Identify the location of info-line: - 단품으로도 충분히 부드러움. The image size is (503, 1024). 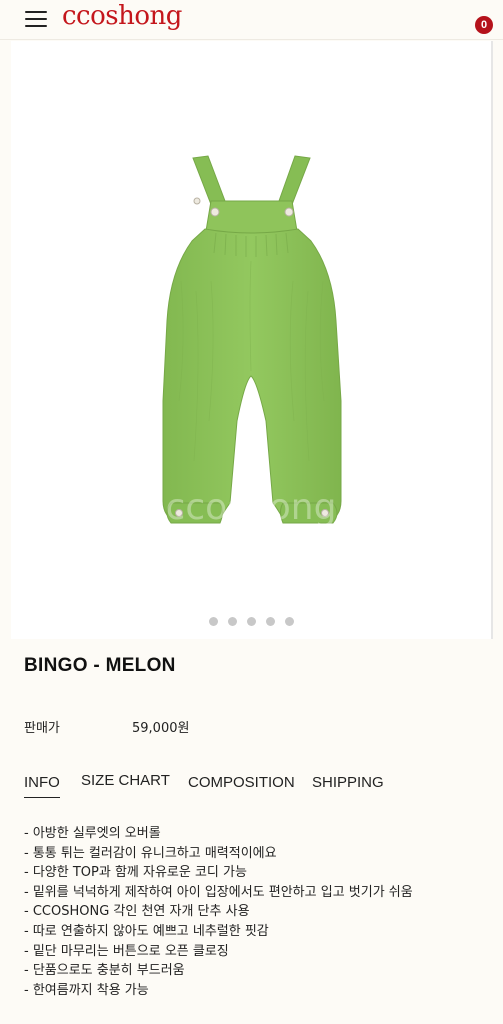
(104, 971).